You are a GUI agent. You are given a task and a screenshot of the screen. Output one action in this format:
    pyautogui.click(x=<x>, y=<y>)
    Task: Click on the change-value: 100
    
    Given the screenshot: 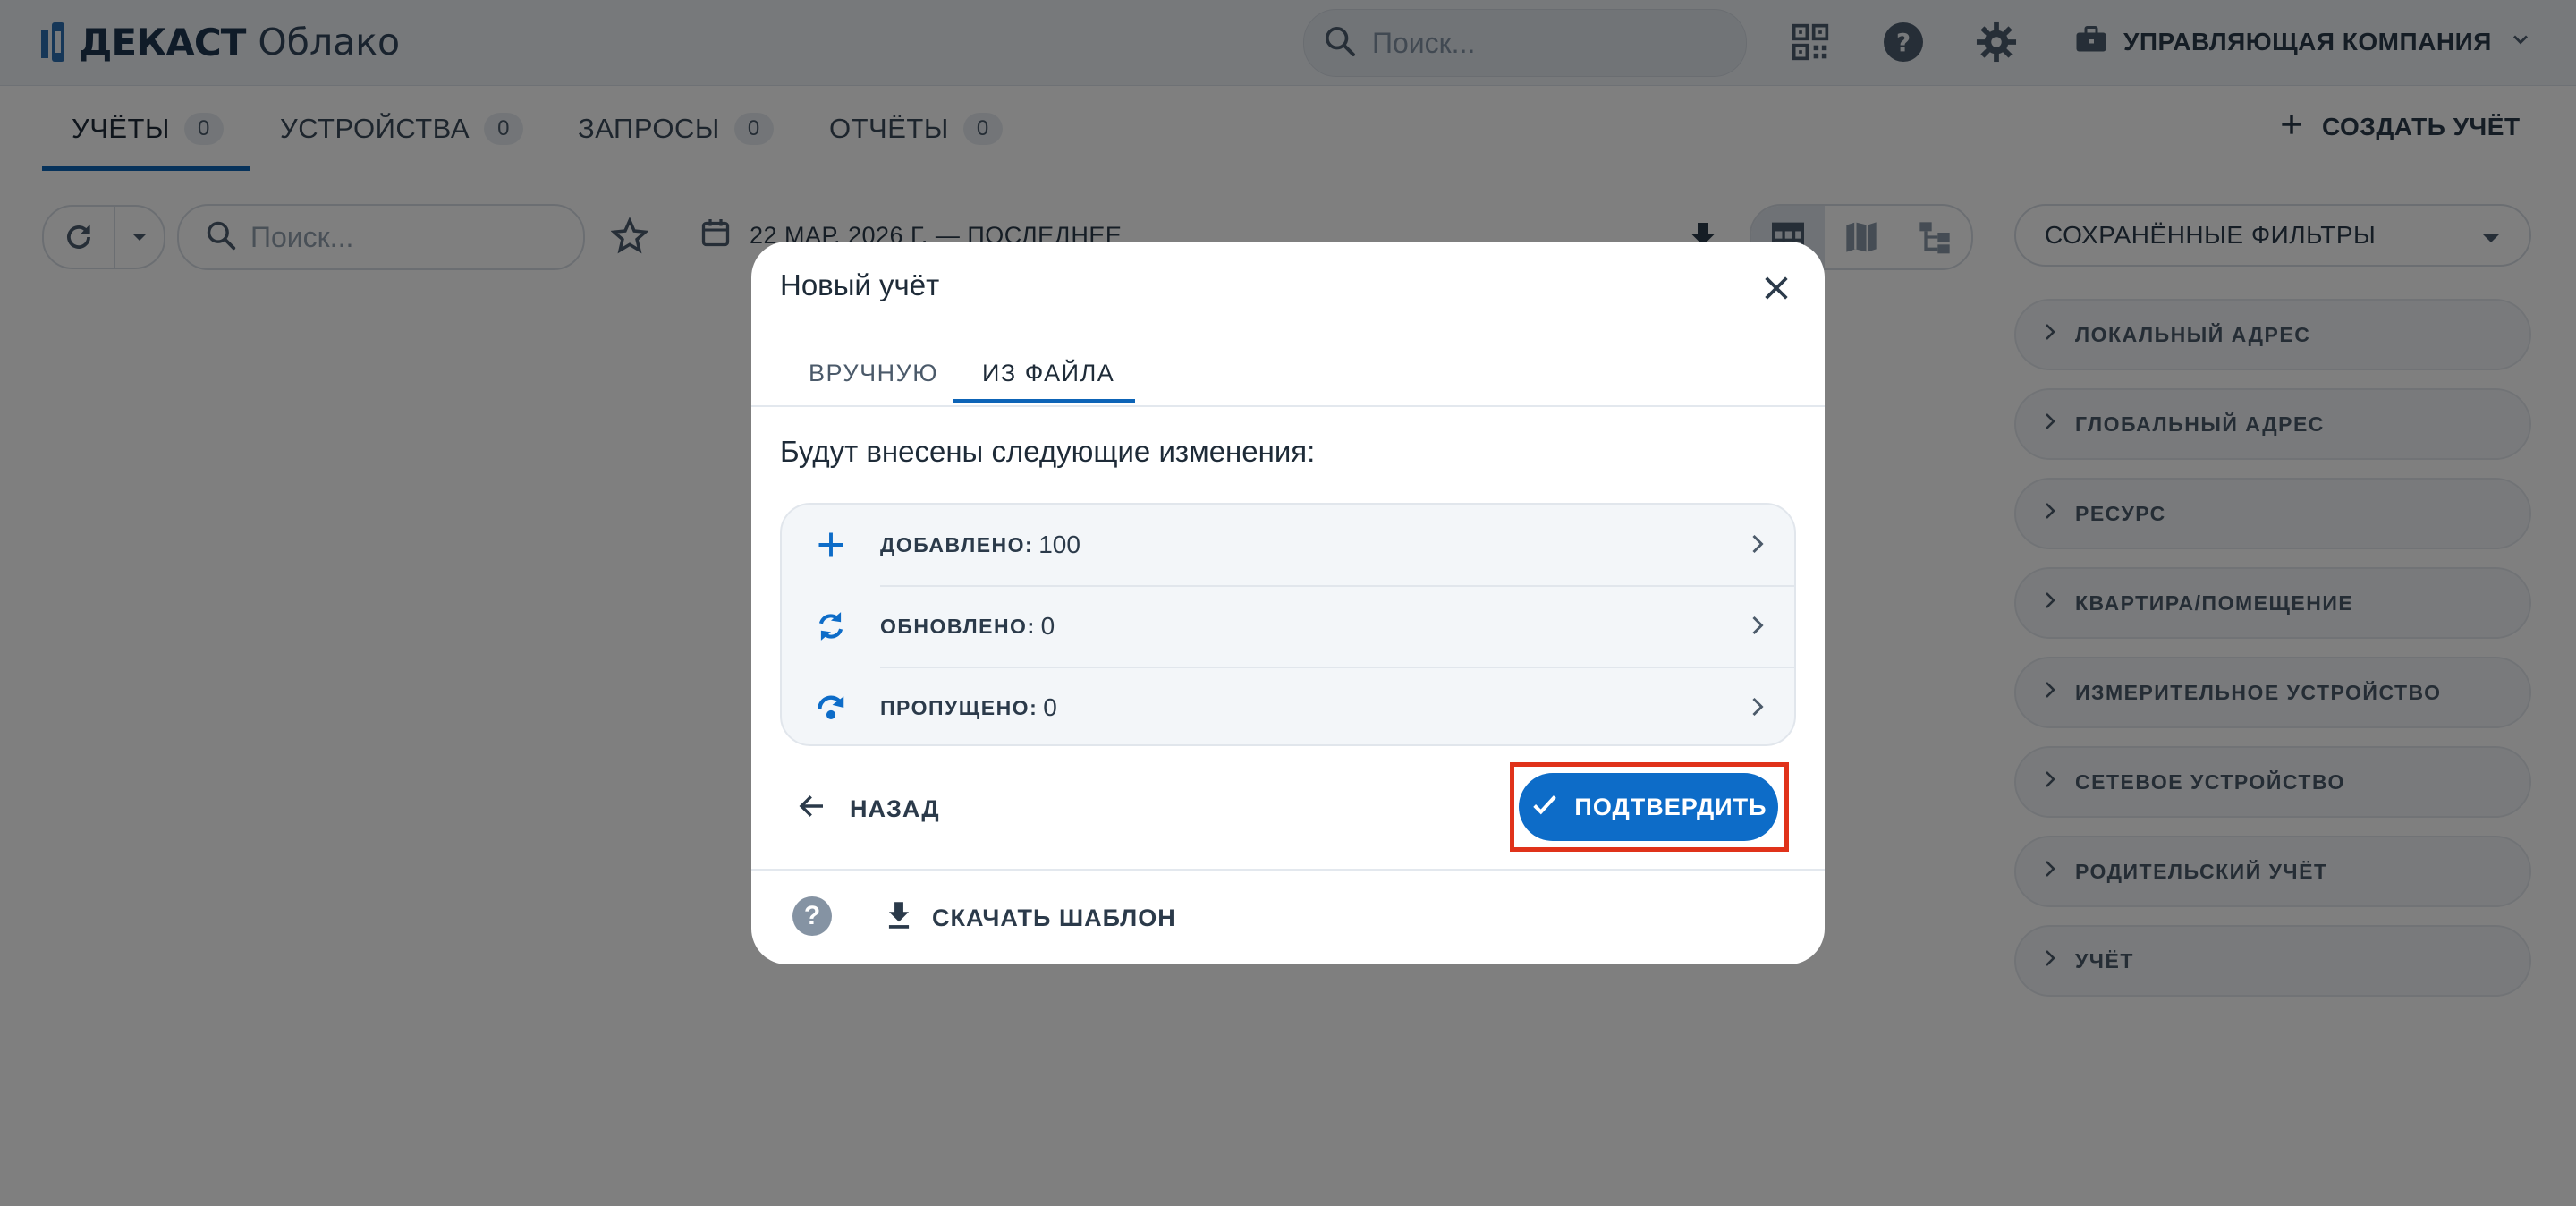 What is the action you would take?
    pyautogui.click(x=1059, y=544)
    